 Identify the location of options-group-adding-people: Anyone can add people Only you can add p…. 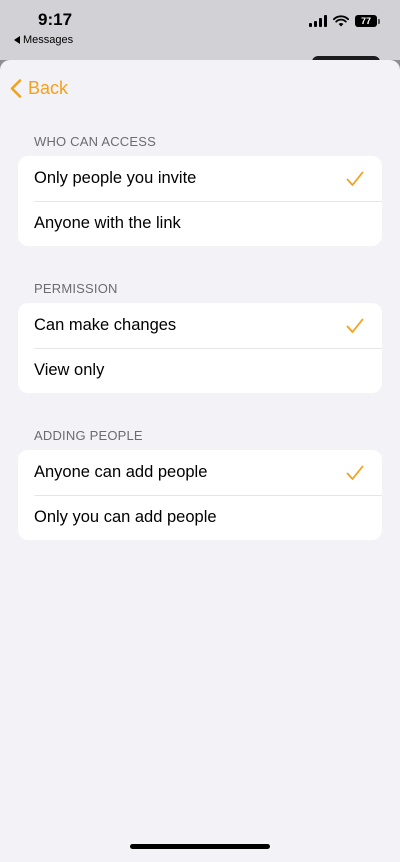
(200, 495).